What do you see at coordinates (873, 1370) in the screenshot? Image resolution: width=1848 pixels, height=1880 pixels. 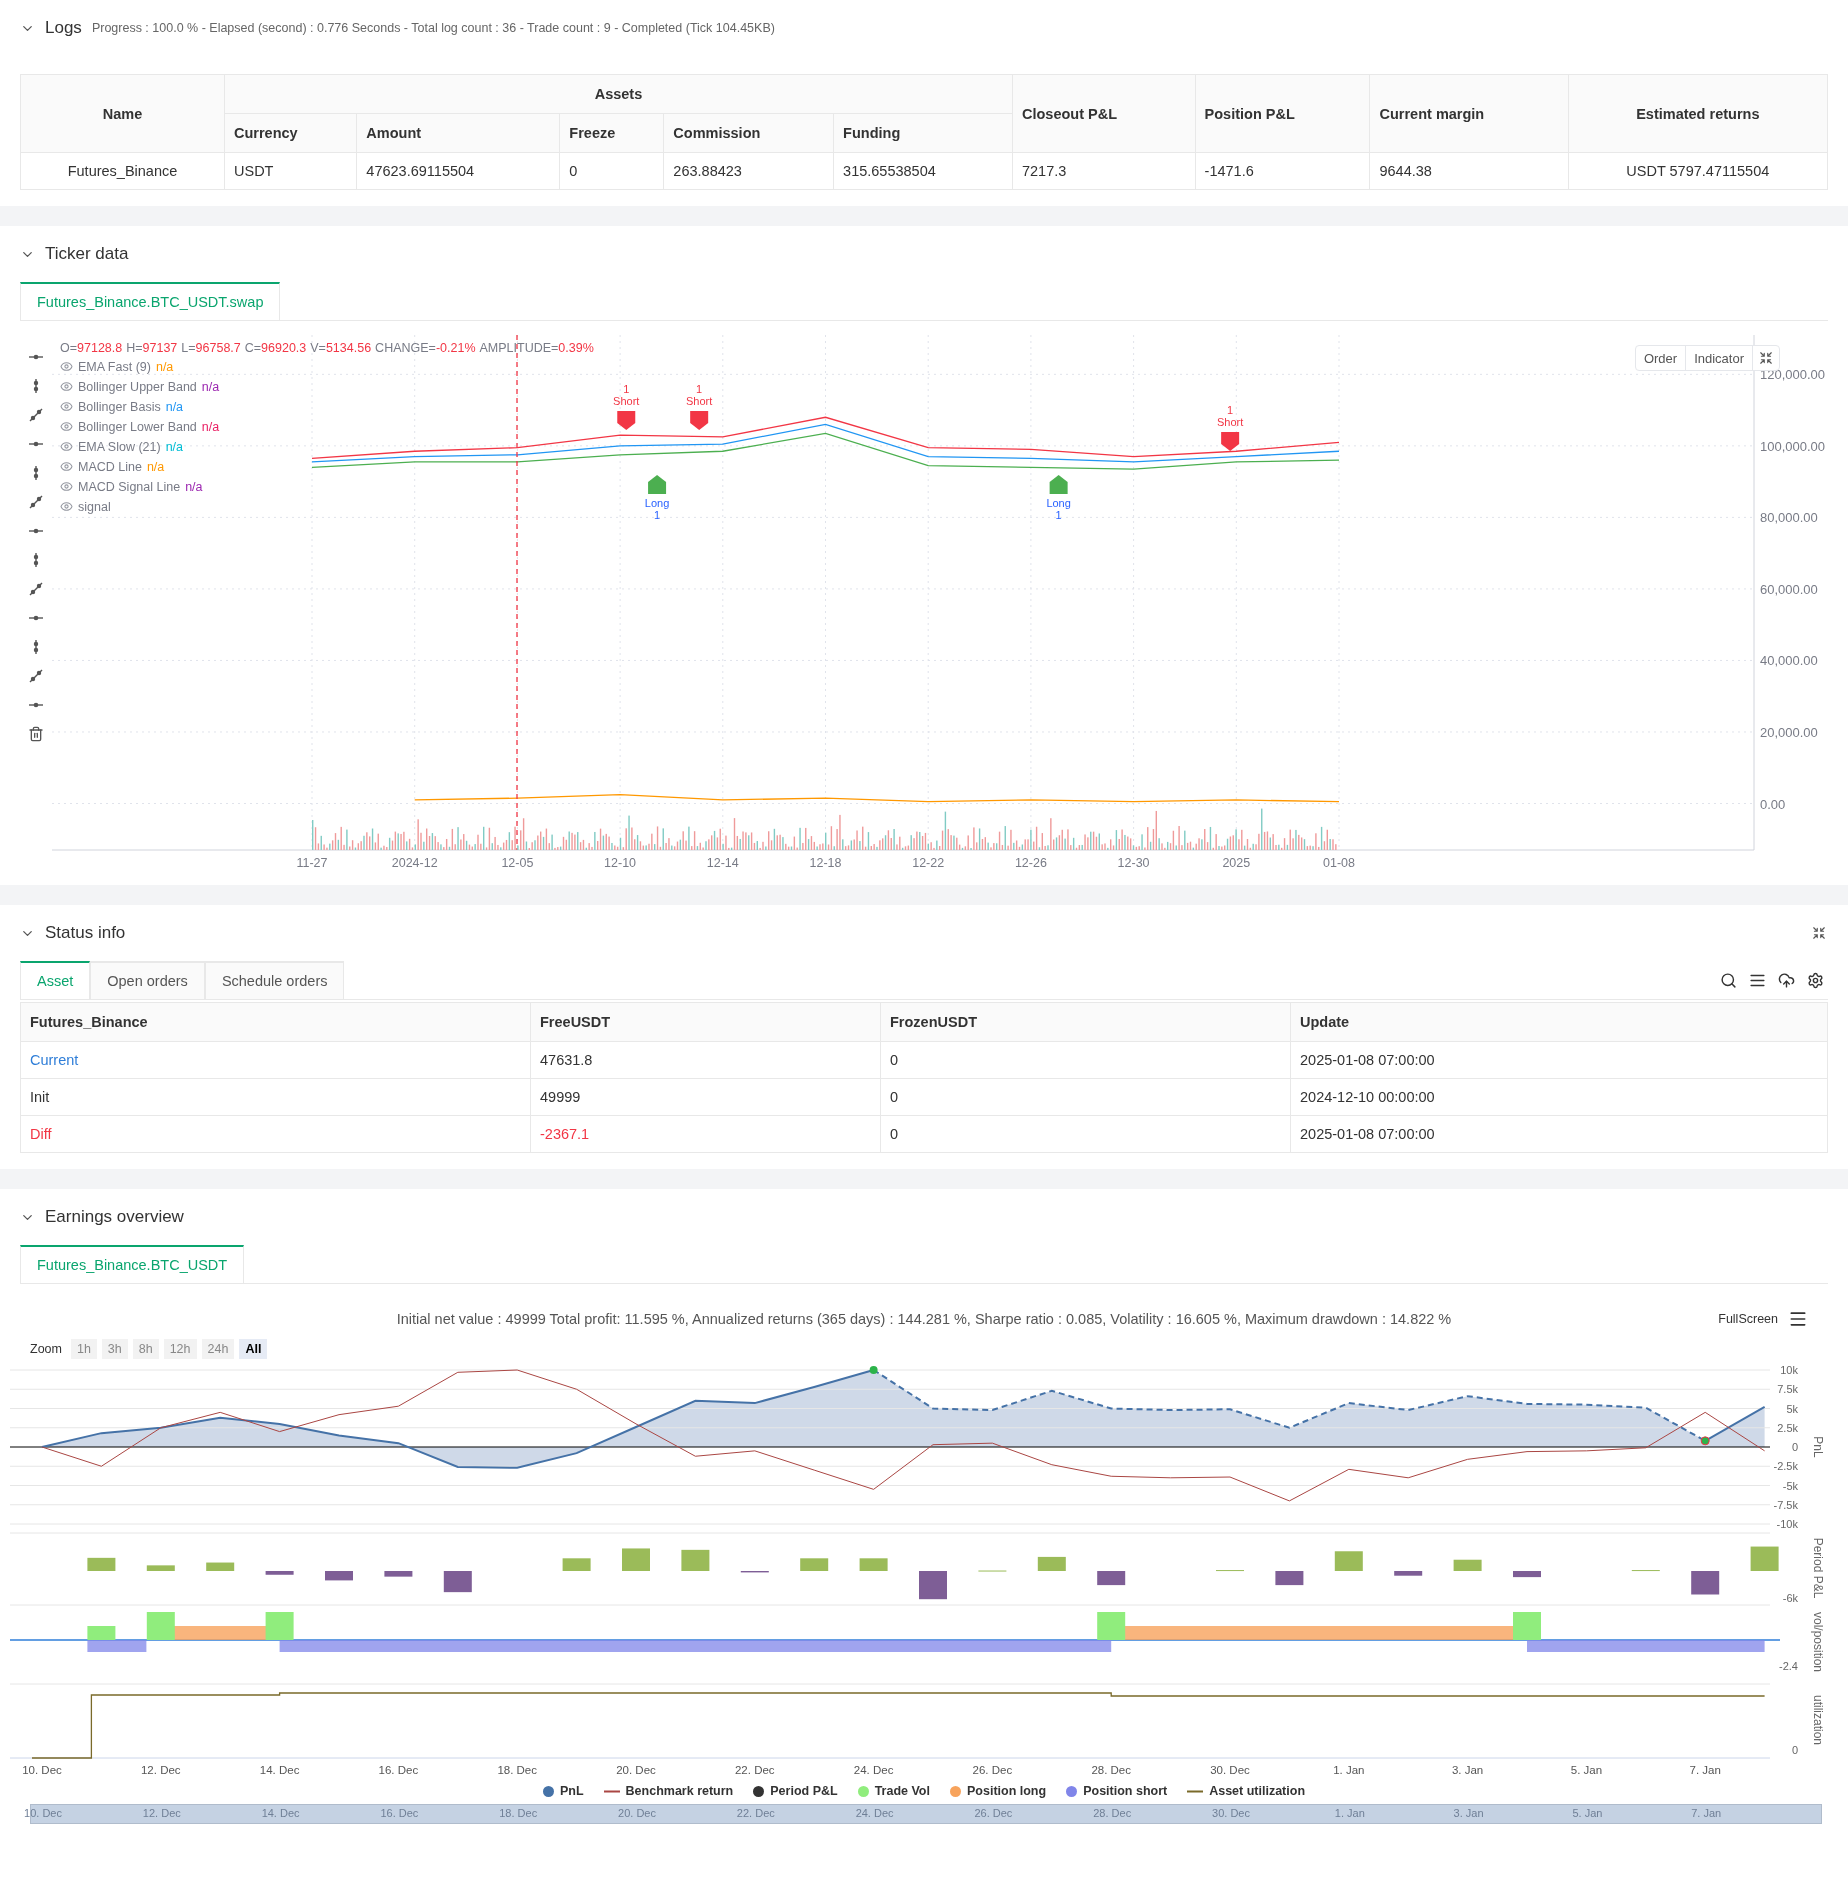 I see `peak-dot` at bounding box center [873, 1370].